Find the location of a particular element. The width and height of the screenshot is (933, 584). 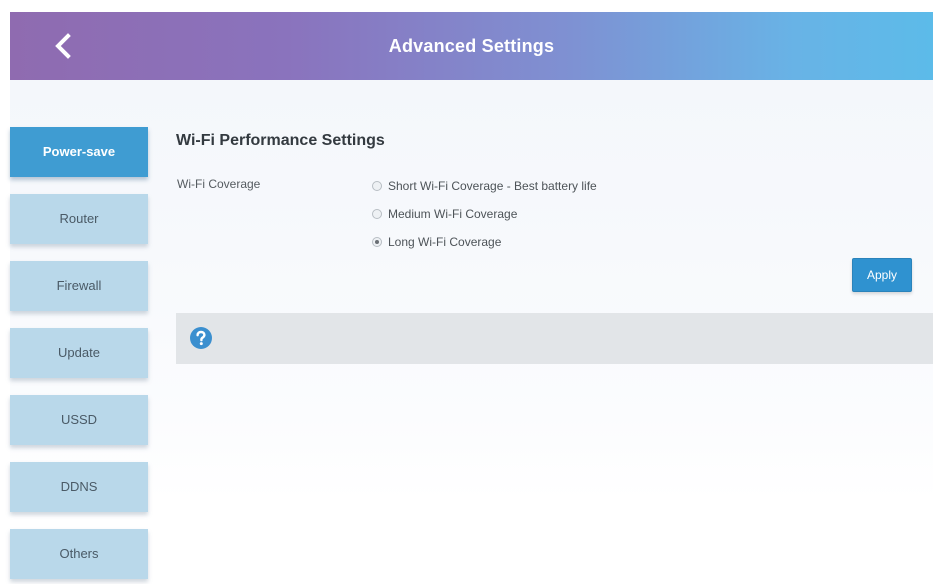

sidebar-item-ussd: USSD is located at coordinates (79, 420).